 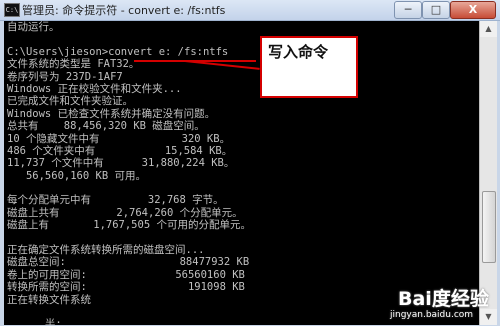 I want to click on console-line: 磁盘上共有 2,764,260 个分配单元。, so click(x=125, y=212).